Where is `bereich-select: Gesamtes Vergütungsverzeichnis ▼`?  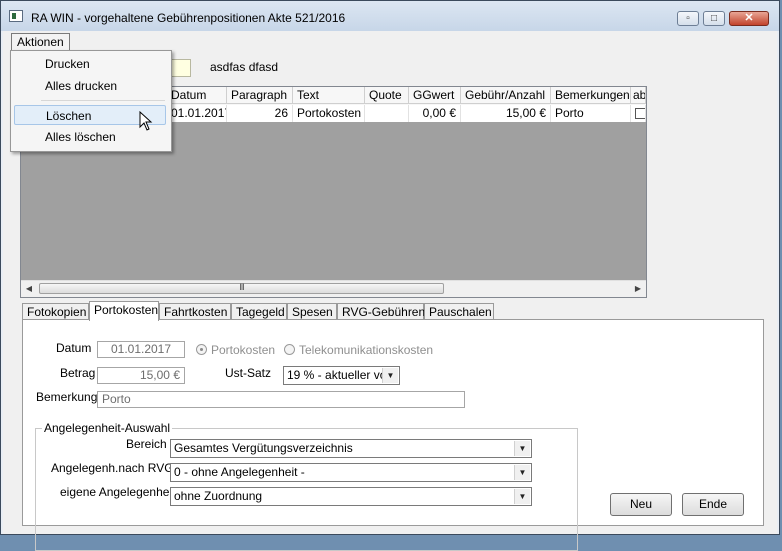
bereich-select: Gesamtes Vergütungsverzeichnis ▼ is located at coordinates (351, 448).